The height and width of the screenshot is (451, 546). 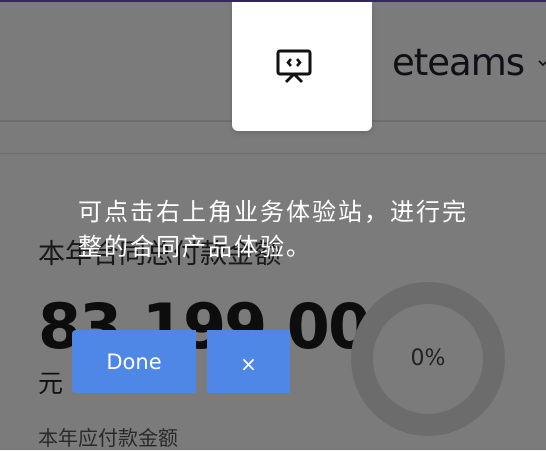 What do you see at coordinates (294, 66) in the screenshot?
I see `presentation-board-icon` at bounding box center [294, 66].